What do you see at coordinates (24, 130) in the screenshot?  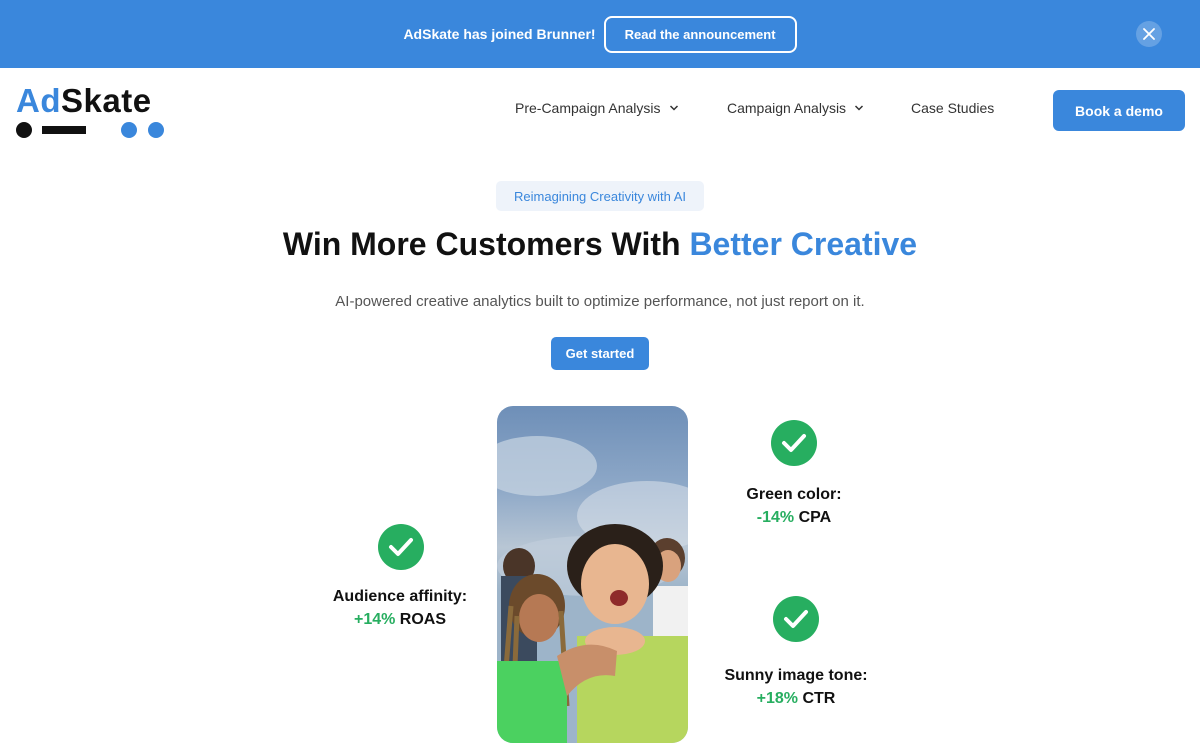 I see `logo-dot-black` at bounding box center [24, 130].